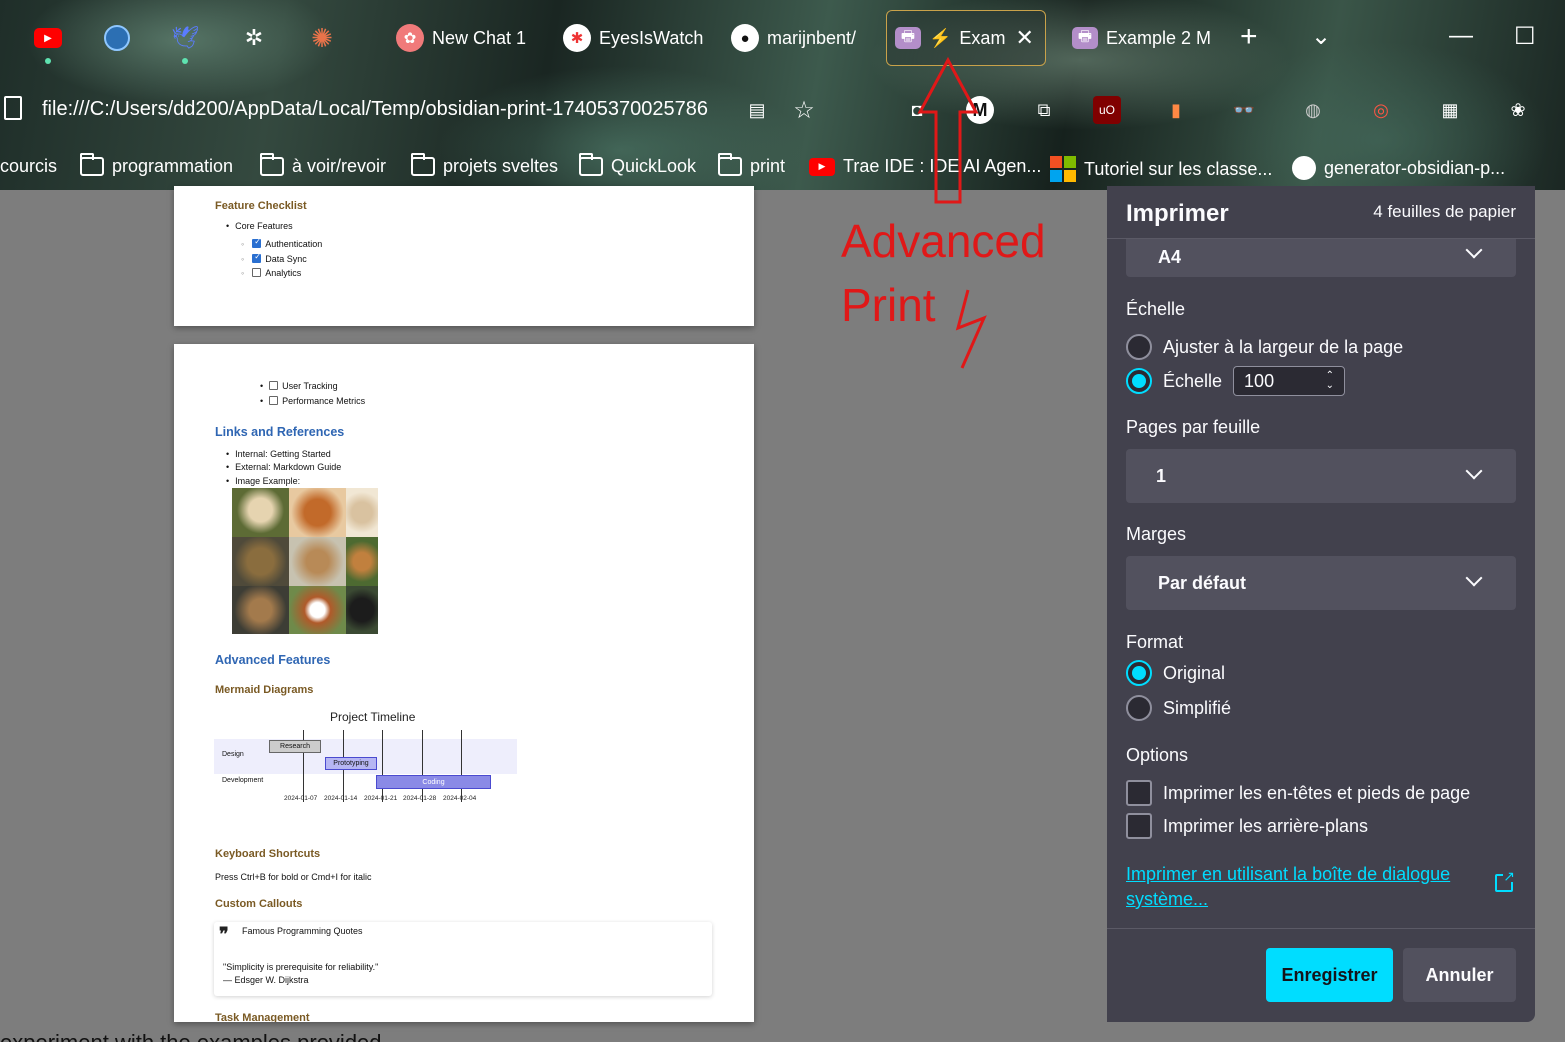 The width and height of the screenshot is (1565, 1042). I want to click on pages-per-sheet-select: 1, so click(1321, 476).